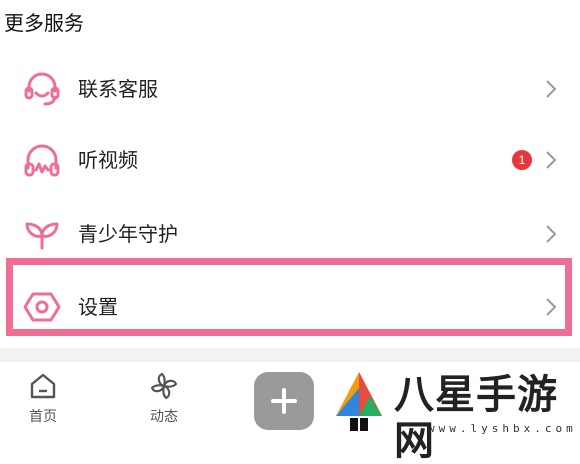  I want to click on tab-activity: 动态, so click(164, 398).